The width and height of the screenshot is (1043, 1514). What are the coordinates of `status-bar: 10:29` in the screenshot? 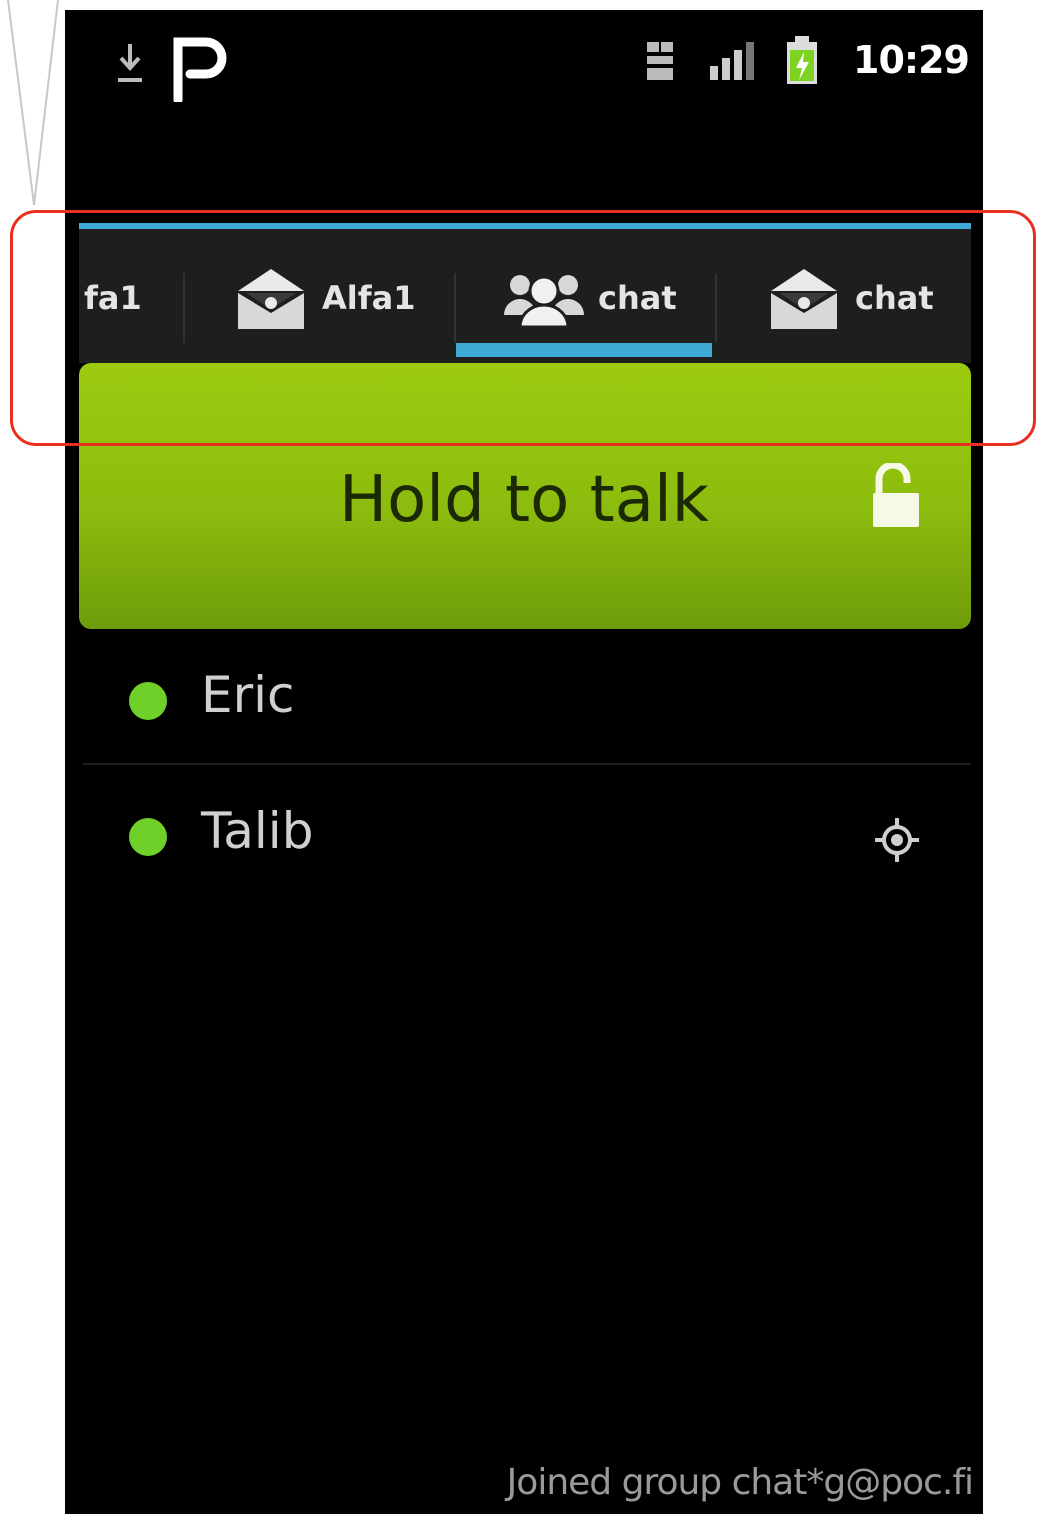 It's located at (524, 60).